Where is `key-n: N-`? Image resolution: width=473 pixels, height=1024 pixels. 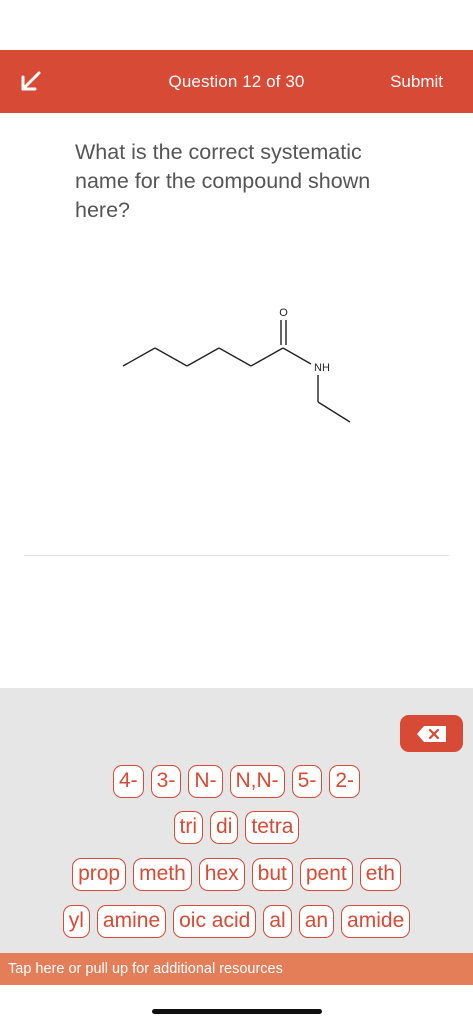
key-n: N- is located at coordinates (205, 781).